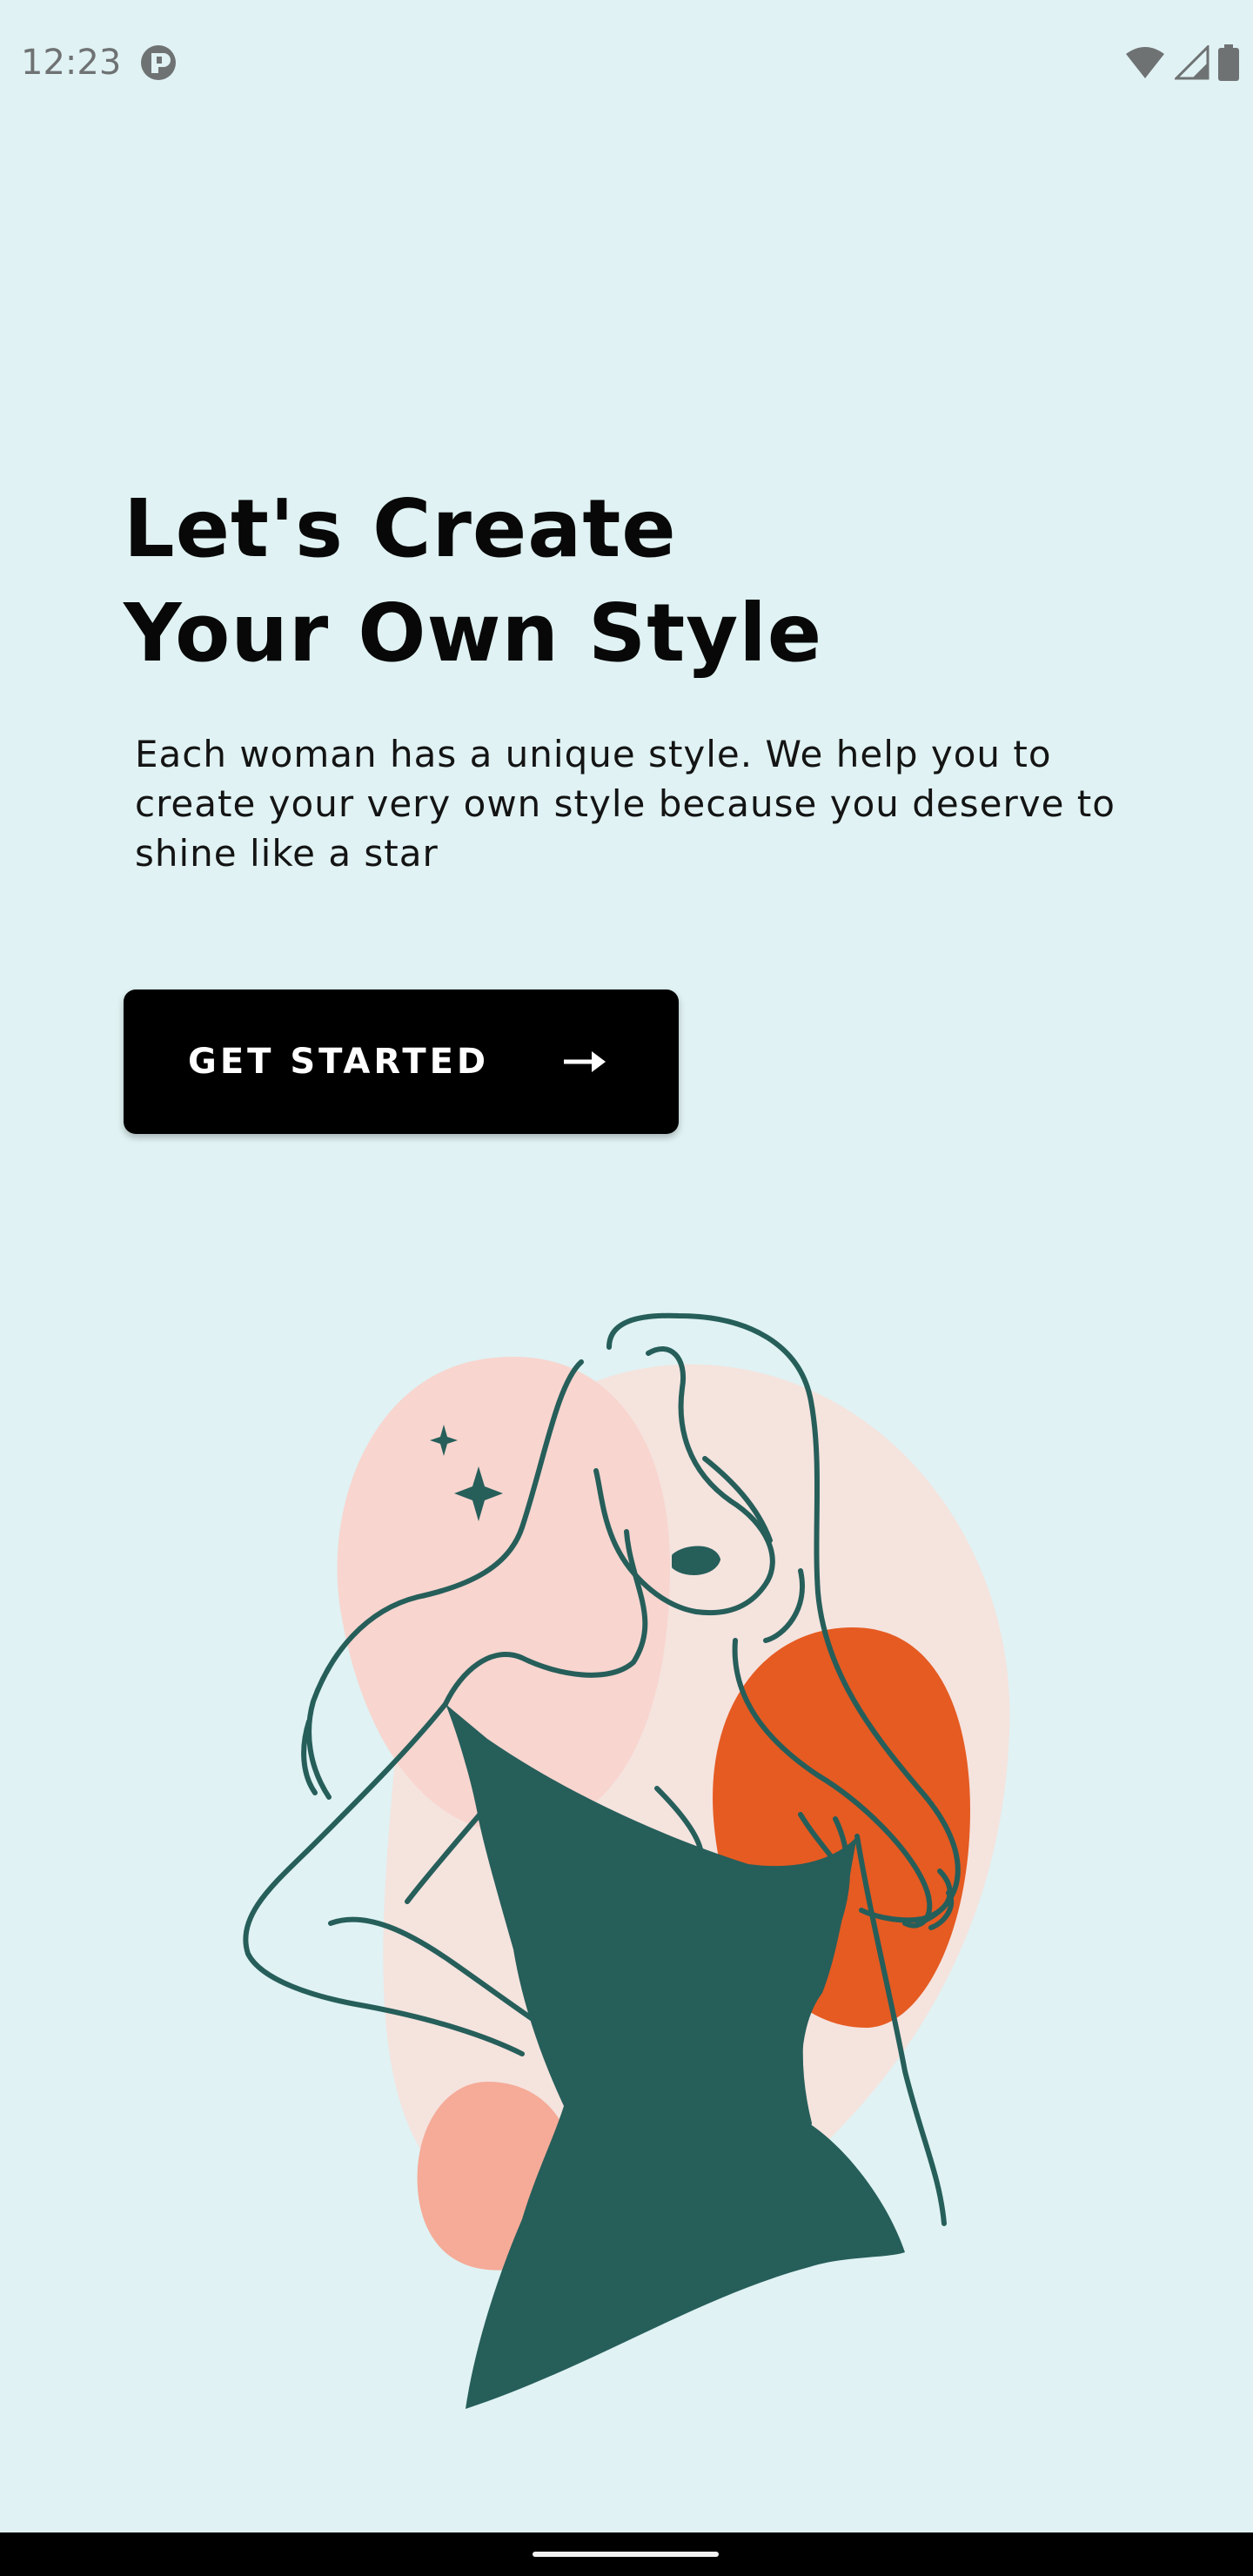  What do you see at coordinates (602, 581) in the screenshot?
I see `page-title: Let's Create Your Own Style` at bounding box center [602, 581].